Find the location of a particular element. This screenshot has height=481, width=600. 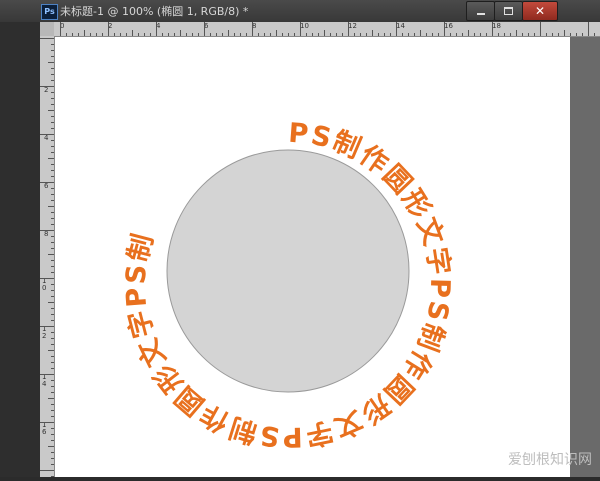

ruler-origin is located at coordinates (47, 29).